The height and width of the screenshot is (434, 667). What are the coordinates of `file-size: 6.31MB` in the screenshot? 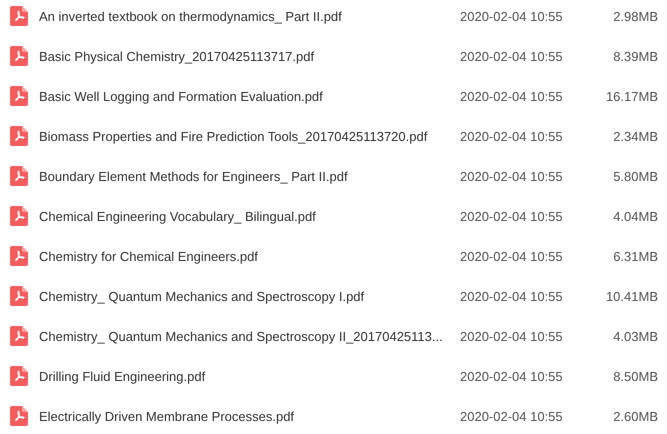 It's located at (635, 256).